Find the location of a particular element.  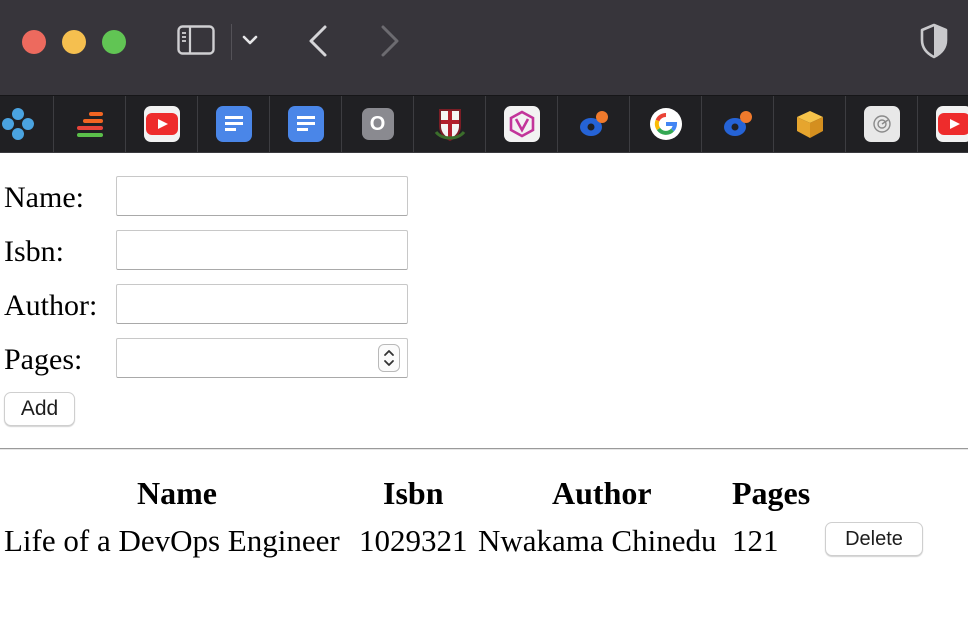

header-name: Name is located at coordinates (177, 493).